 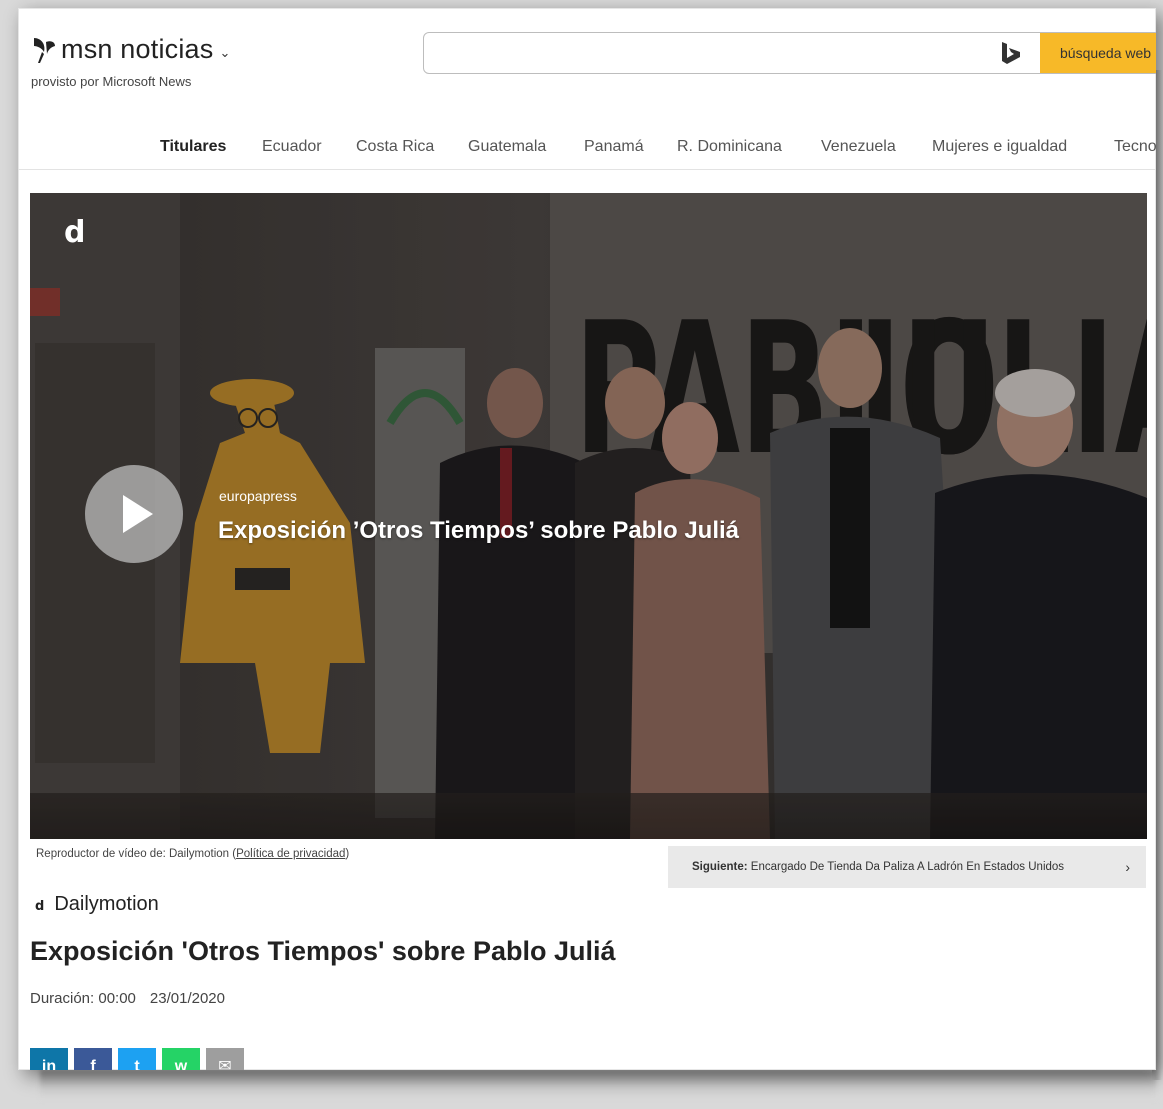 I want to click on provider-name: Dailymotion, so click(x=106, y=904).